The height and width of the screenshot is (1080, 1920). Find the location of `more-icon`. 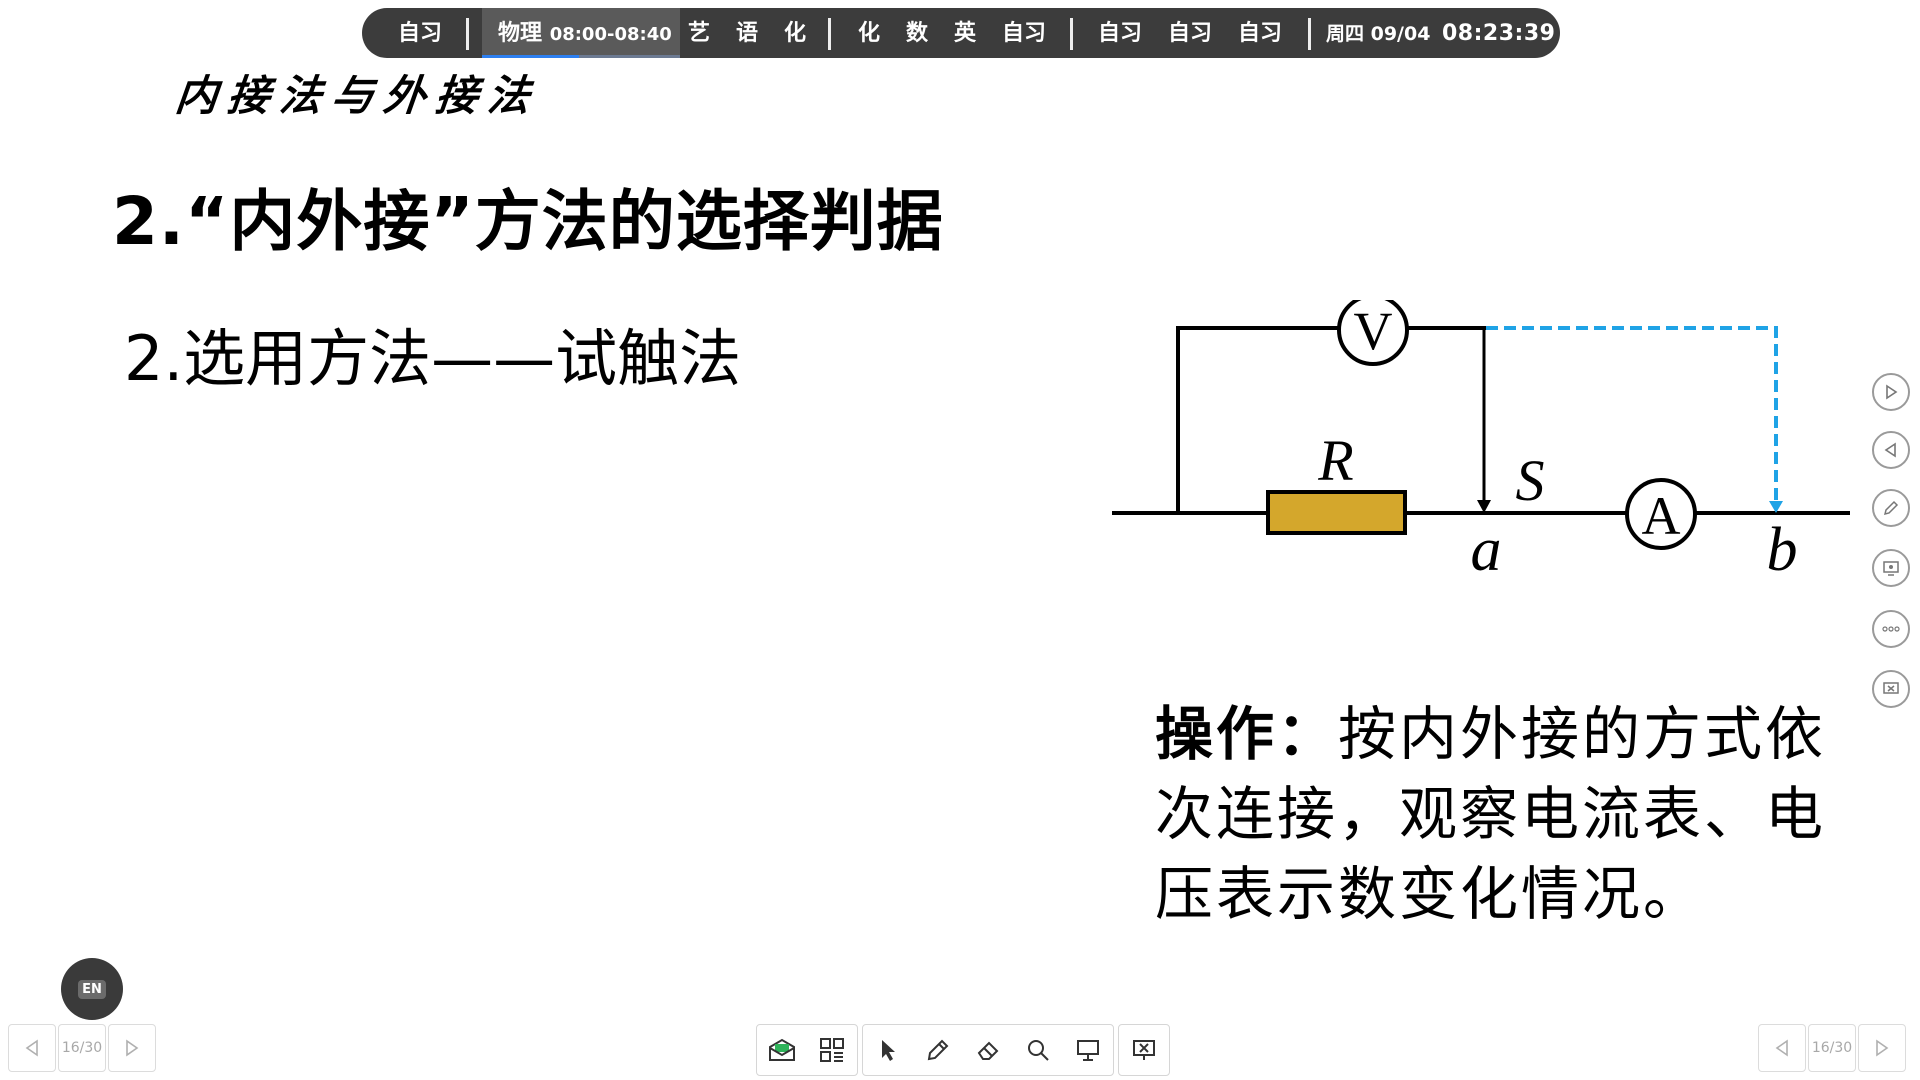

more-icon is located at coordinates (1891, 629).